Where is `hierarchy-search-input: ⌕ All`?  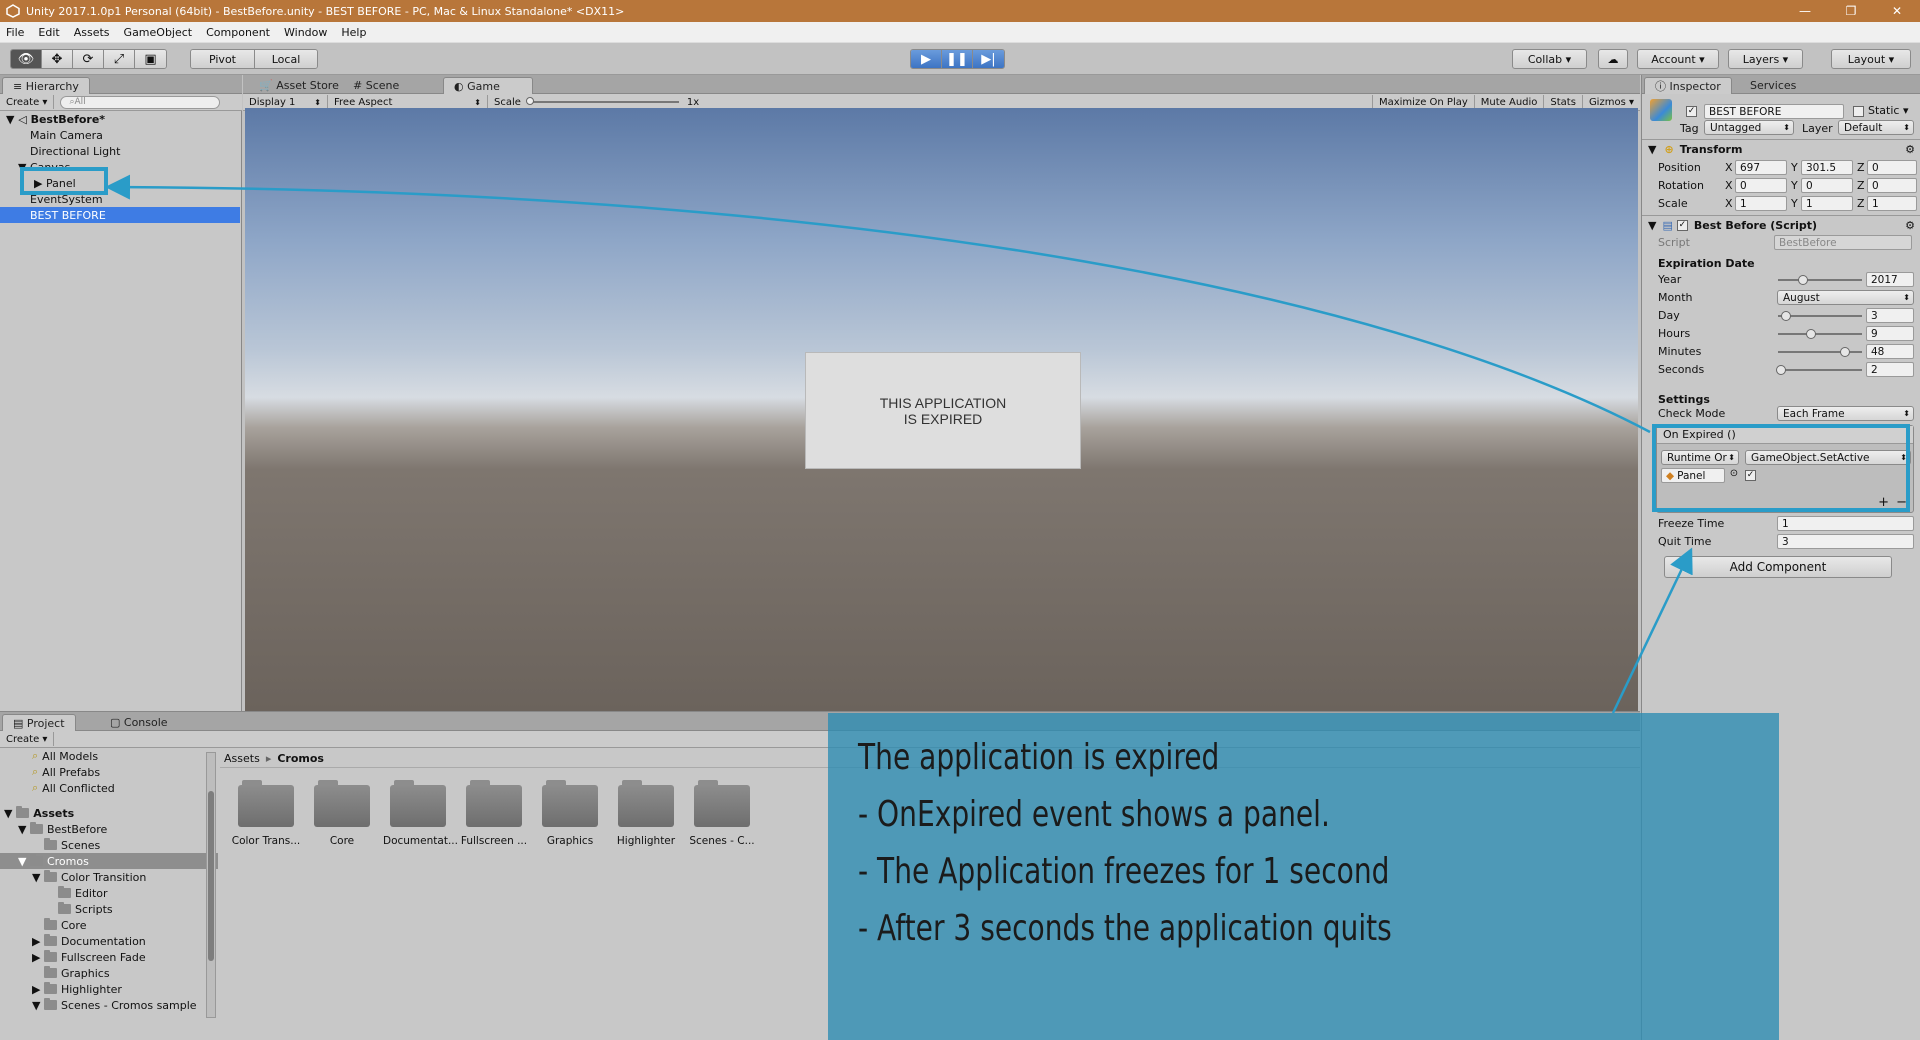
hierarchy-search-input: ⌕ All is located at coordinates (140, 102).